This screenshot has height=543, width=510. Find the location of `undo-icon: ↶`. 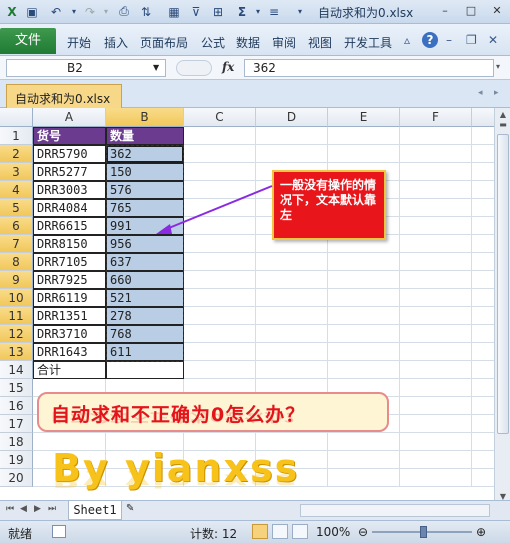

undo-icon: ↶ is located at coordinates (56, 11).